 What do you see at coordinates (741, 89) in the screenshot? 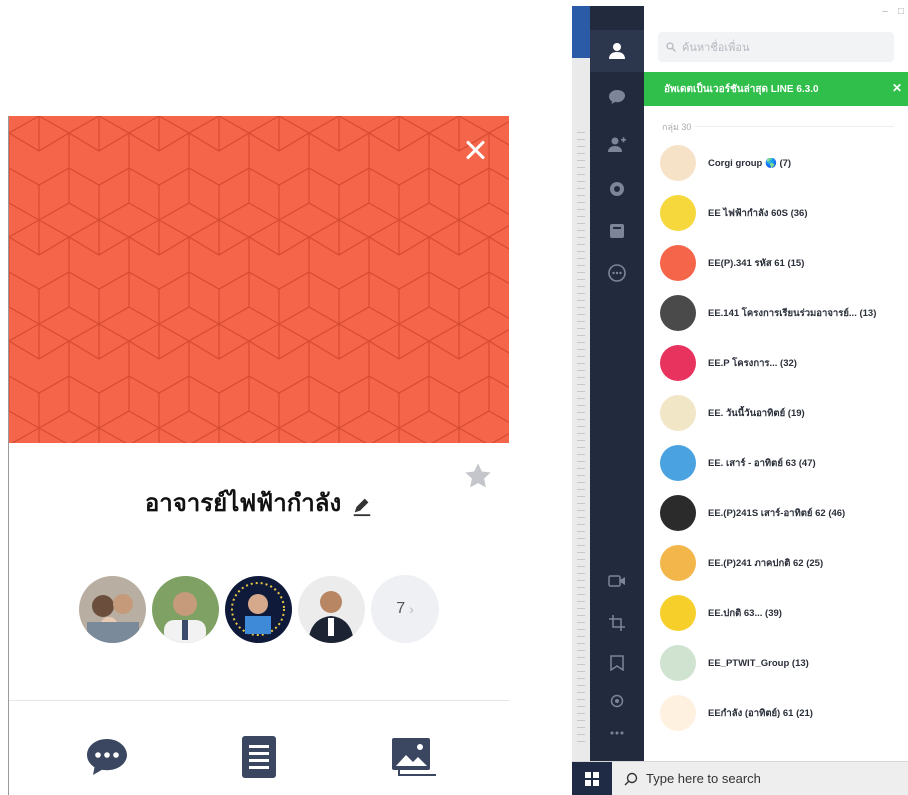
I see `update-banner-text: อัพเดตเป็นเวอร์ชันล่าสุด LINE 6.3.0` at bounding box center [741, 89].